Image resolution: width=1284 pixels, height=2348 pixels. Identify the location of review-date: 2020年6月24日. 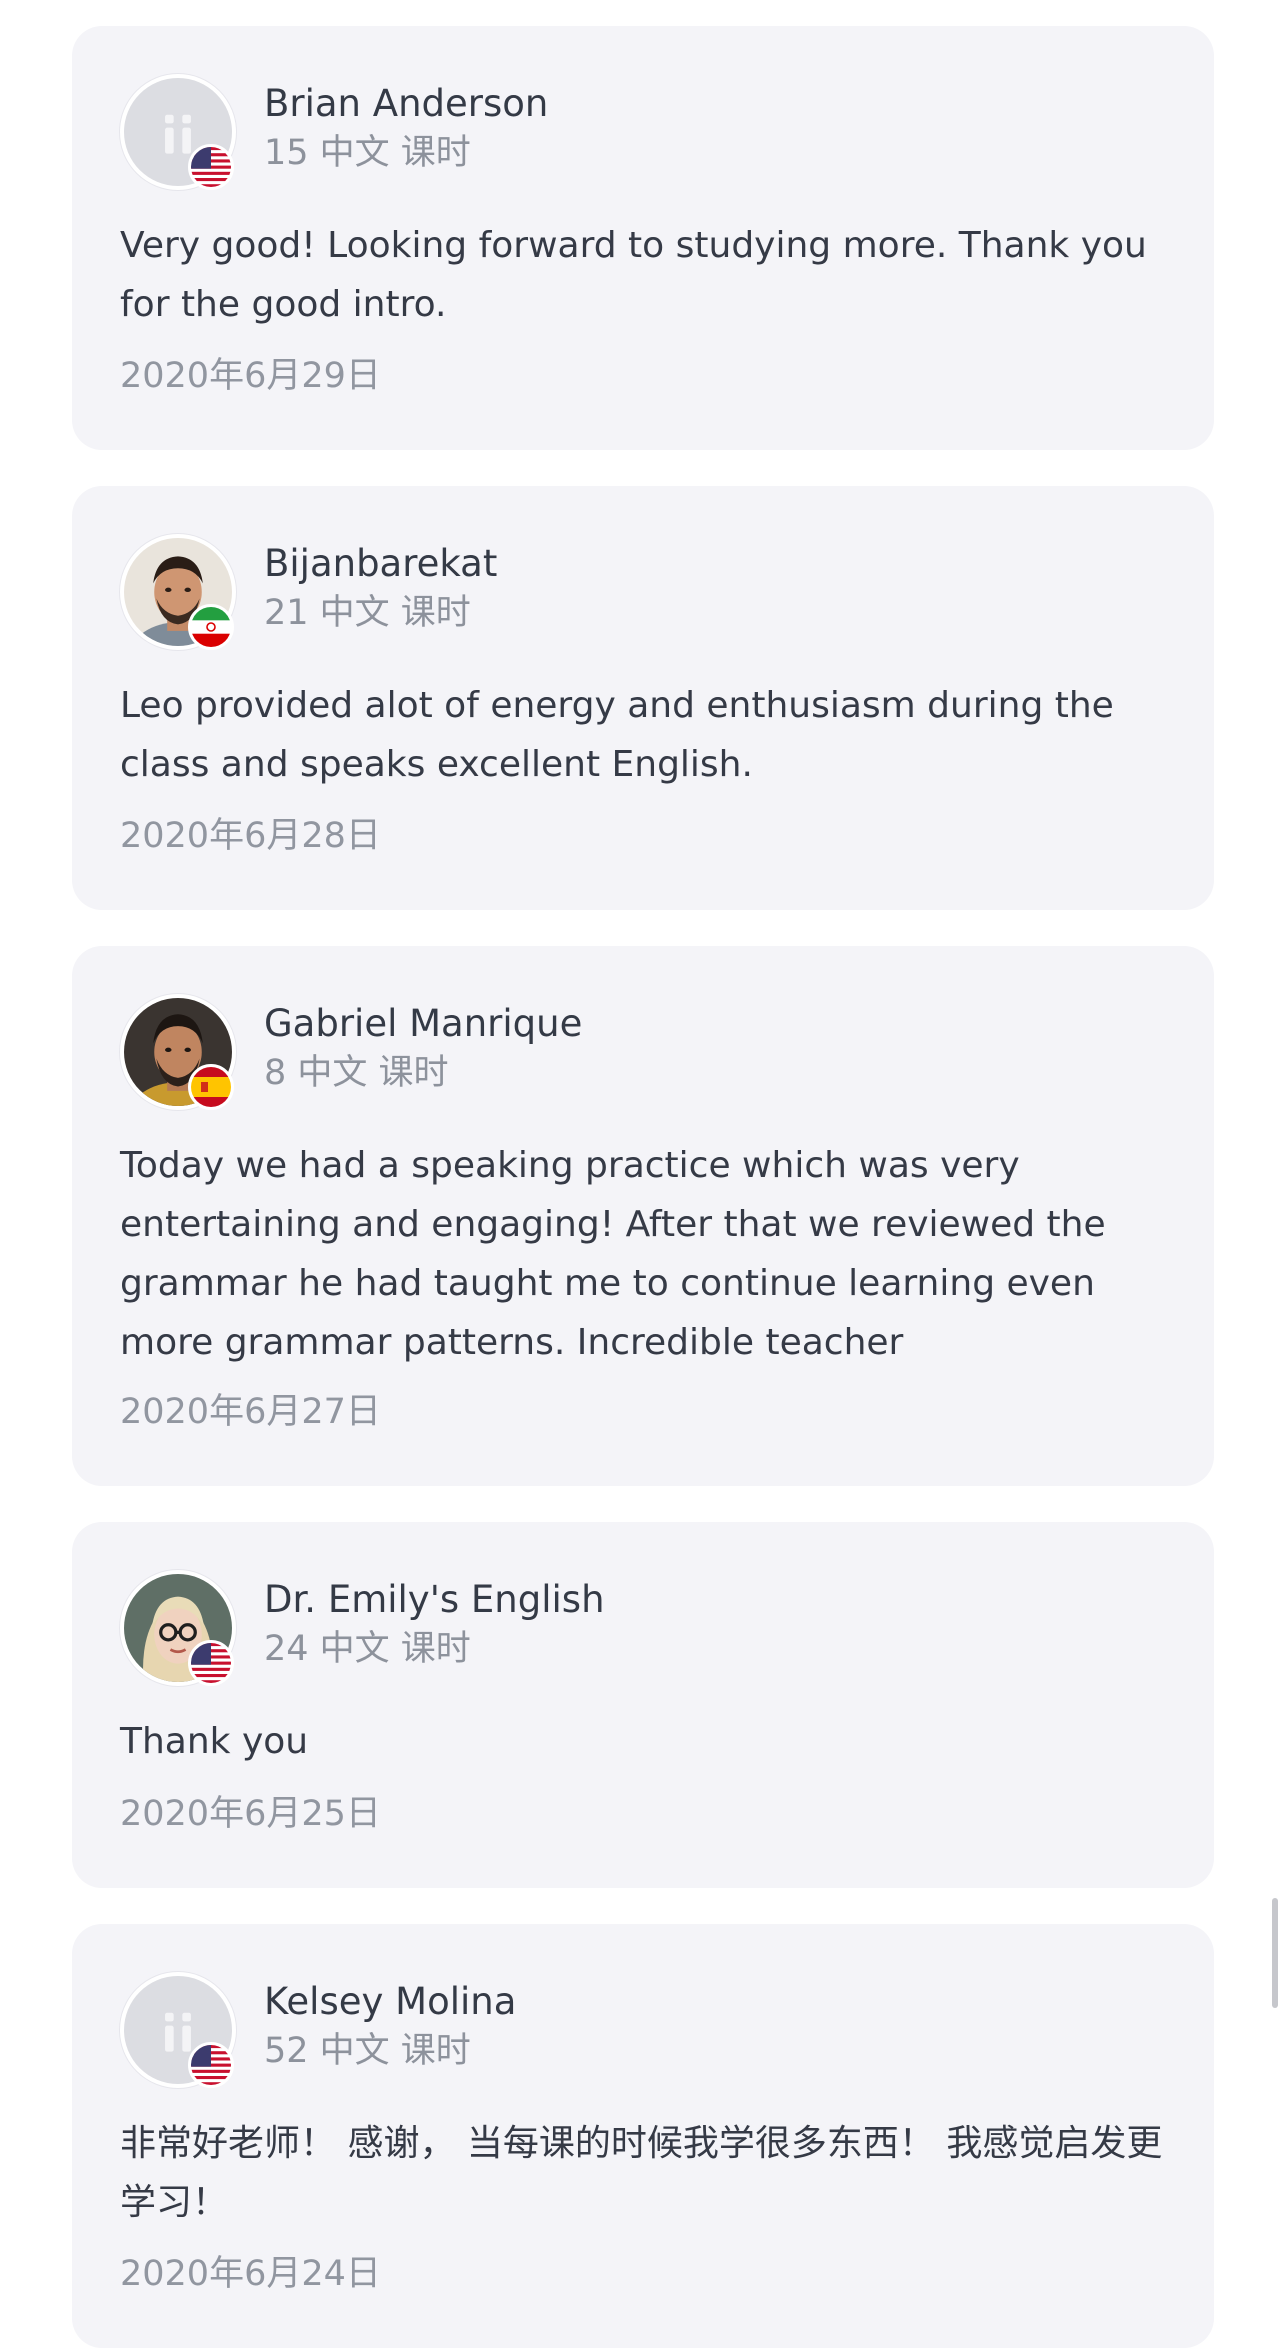
(250, 2274).